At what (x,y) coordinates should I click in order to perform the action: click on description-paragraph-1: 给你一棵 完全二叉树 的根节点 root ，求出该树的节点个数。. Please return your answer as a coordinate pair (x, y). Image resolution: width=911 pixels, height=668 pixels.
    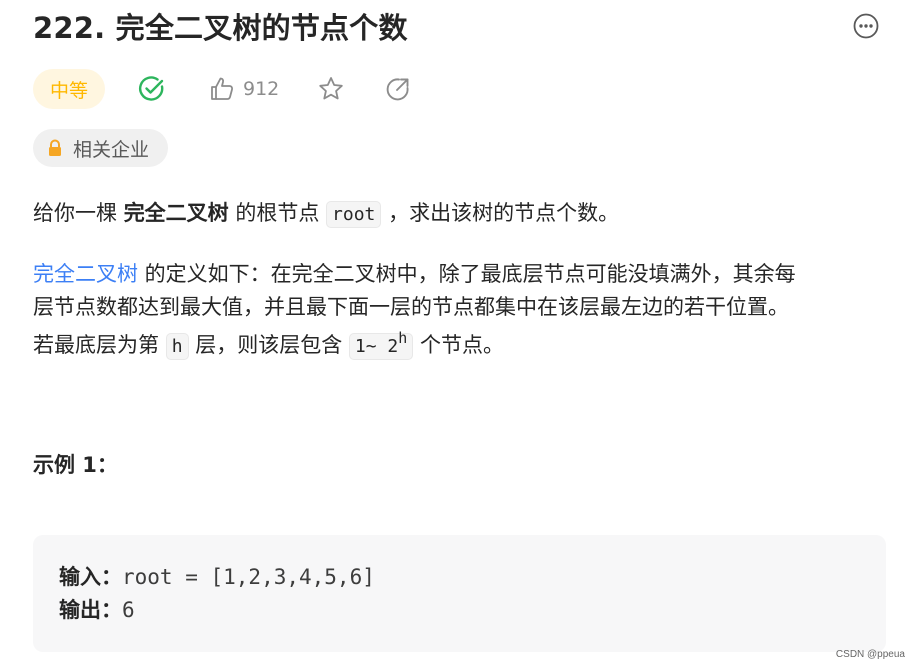
    Looking at the image, I should click on (458, 214).